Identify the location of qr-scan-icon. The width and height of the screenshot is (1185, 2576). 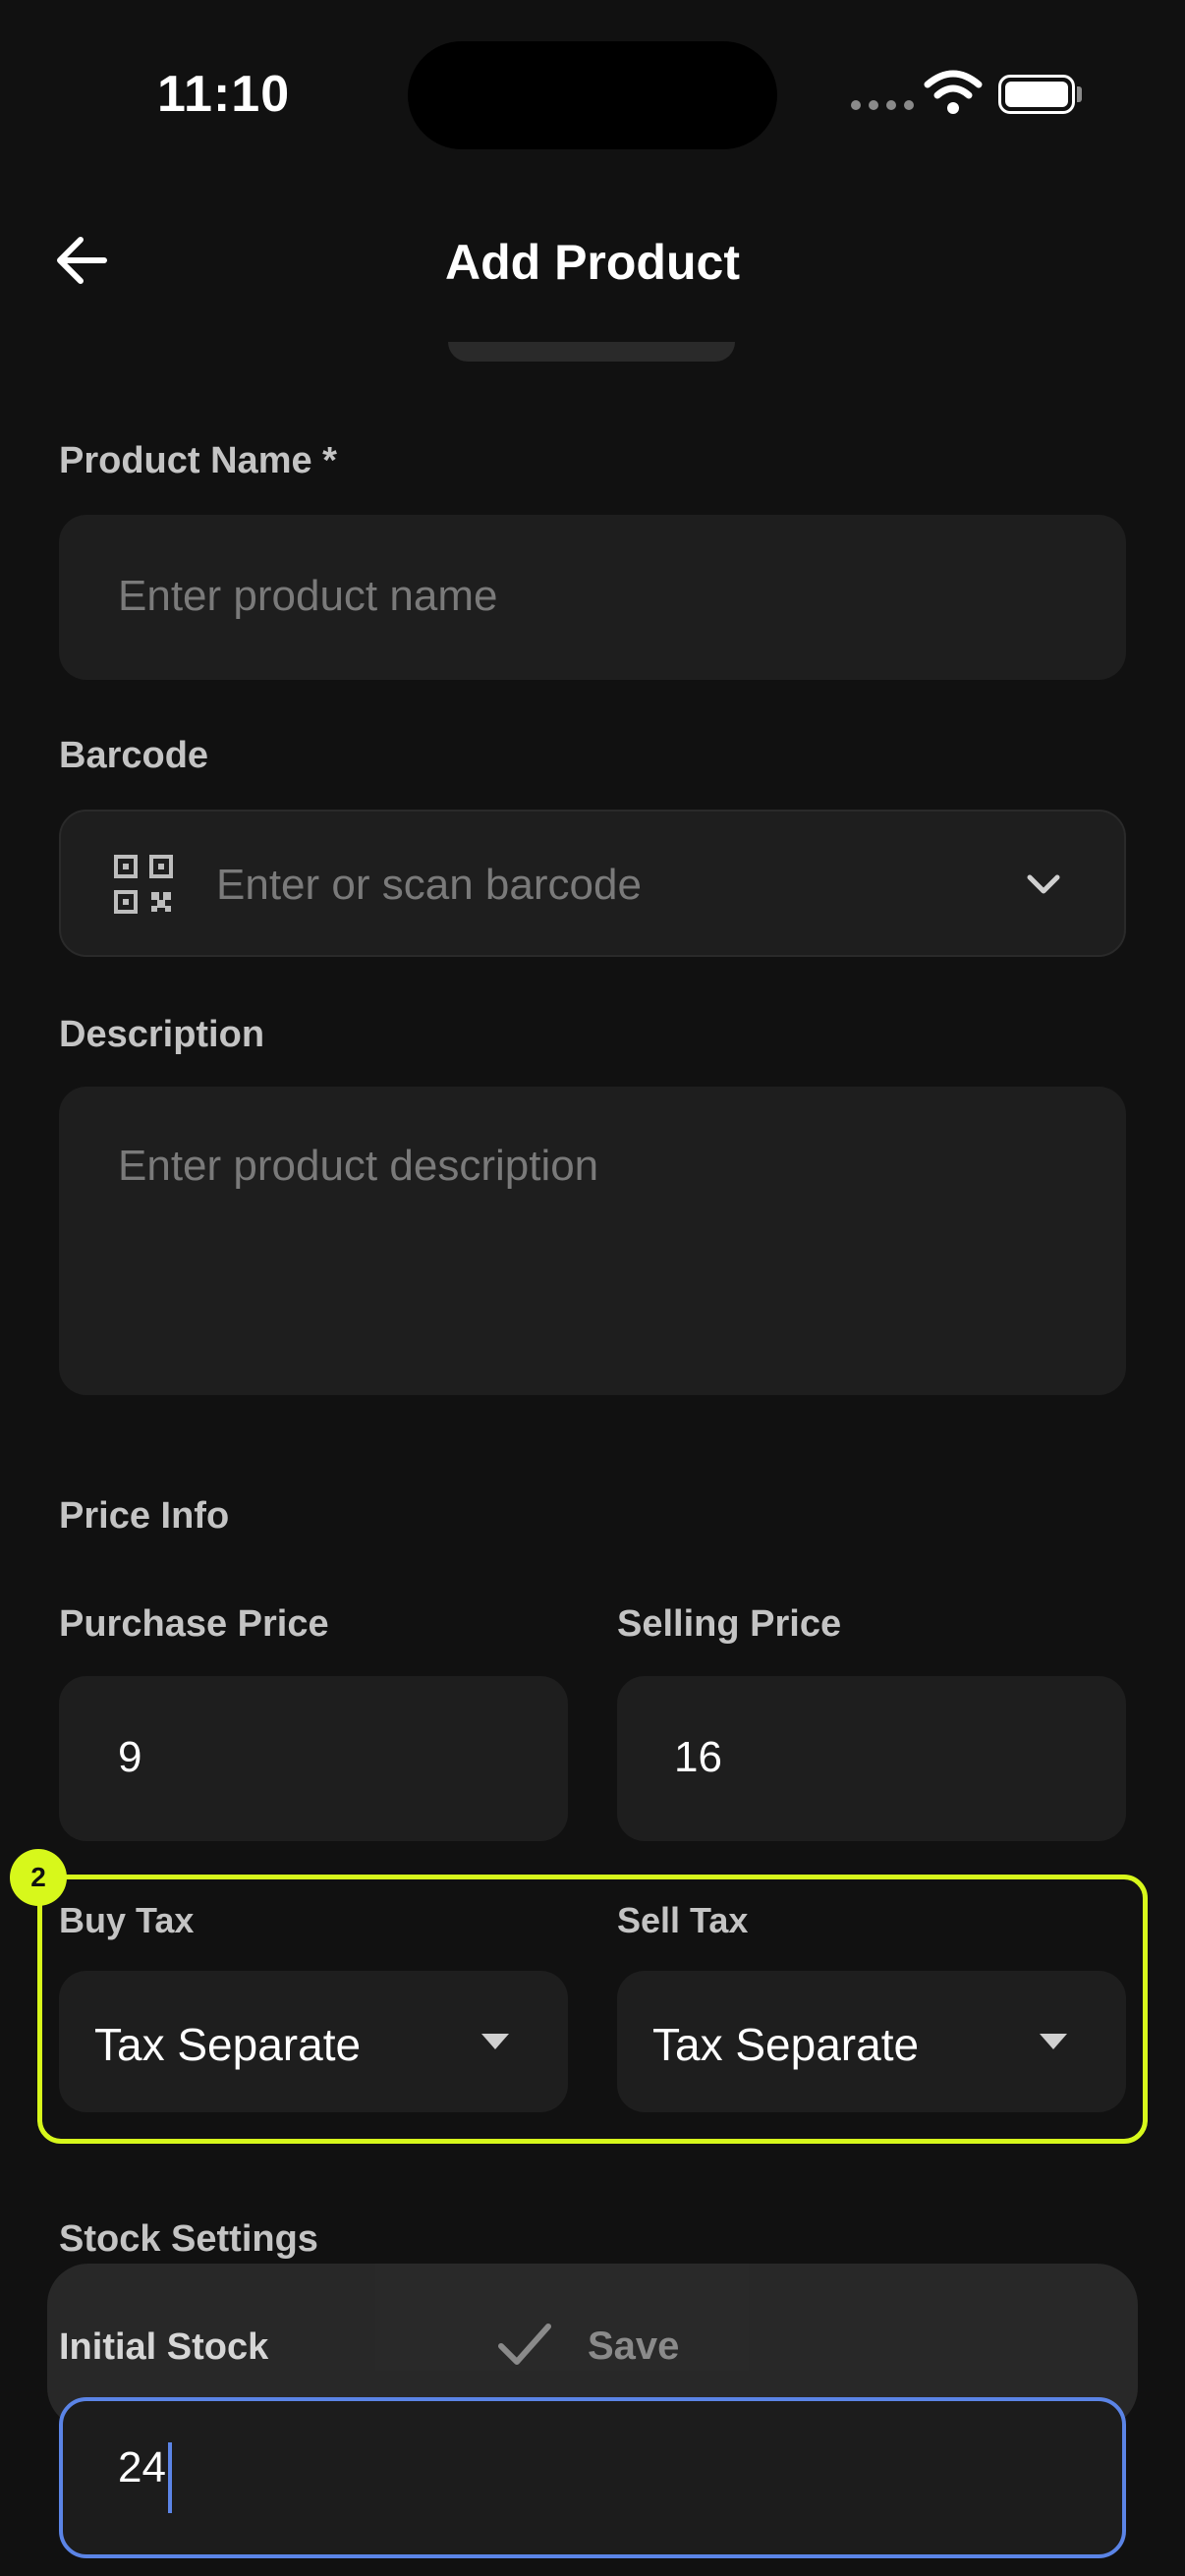
(144, 887).